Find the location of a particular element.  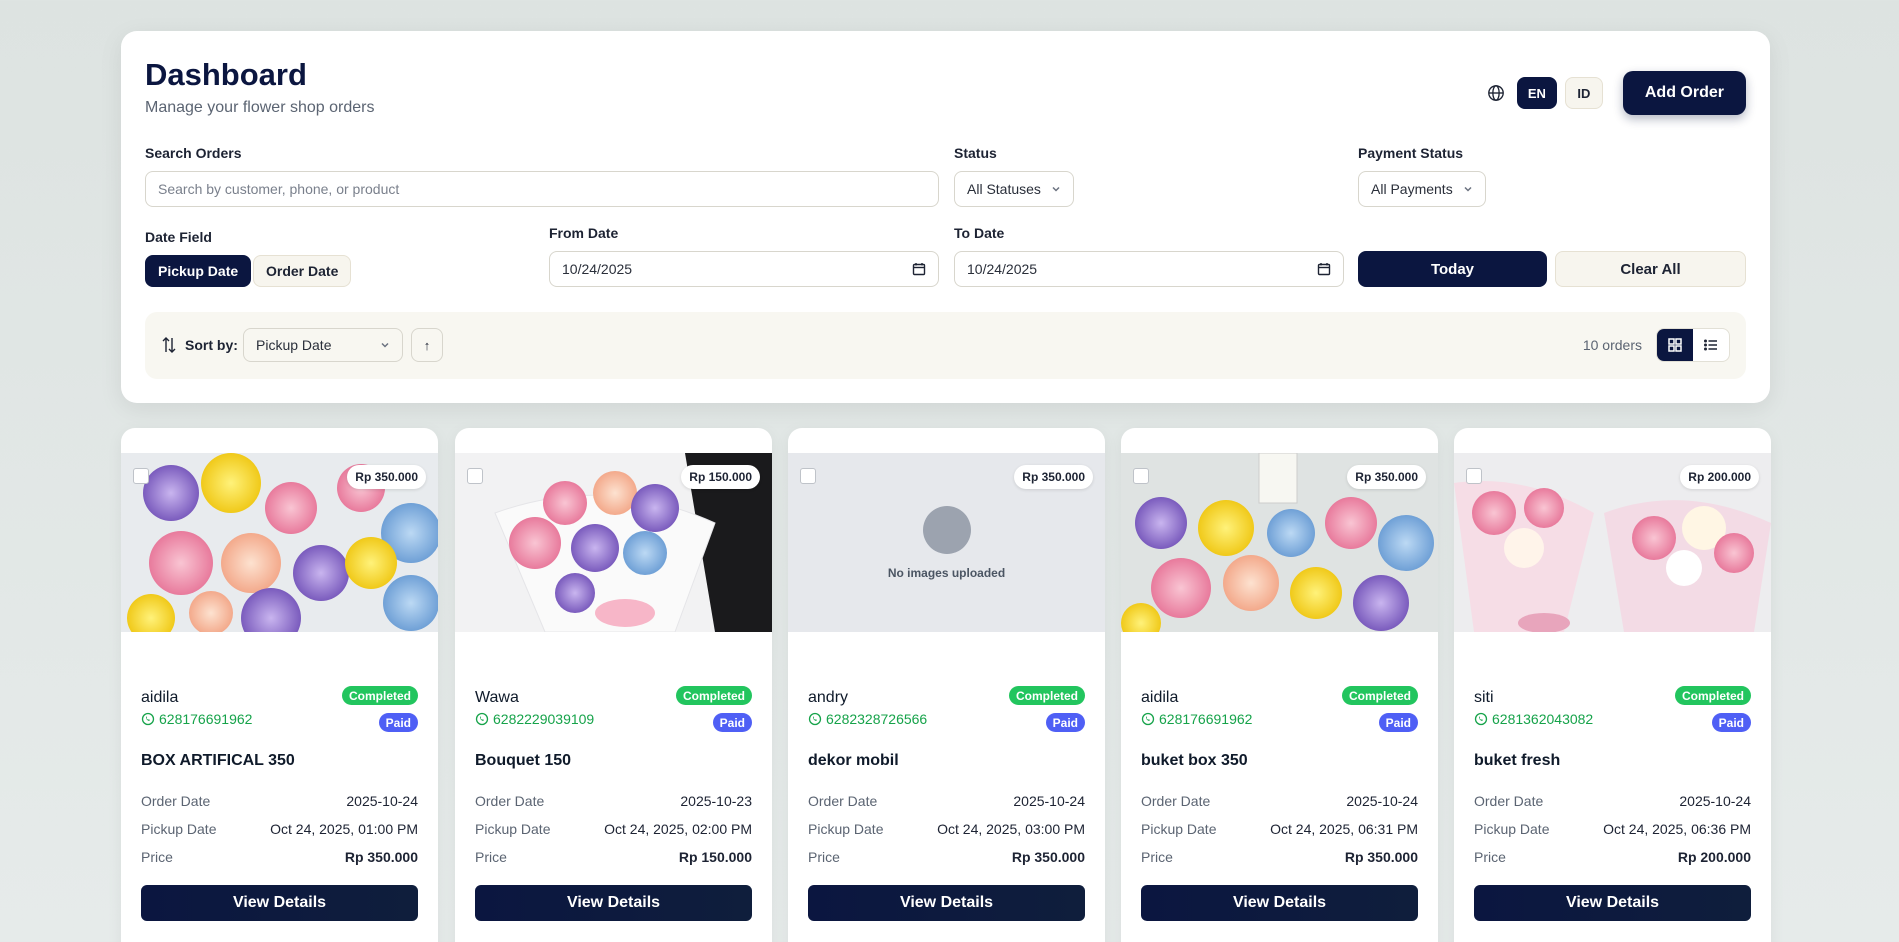

lang-en-button: EN is located at coordinates (1536, 93).